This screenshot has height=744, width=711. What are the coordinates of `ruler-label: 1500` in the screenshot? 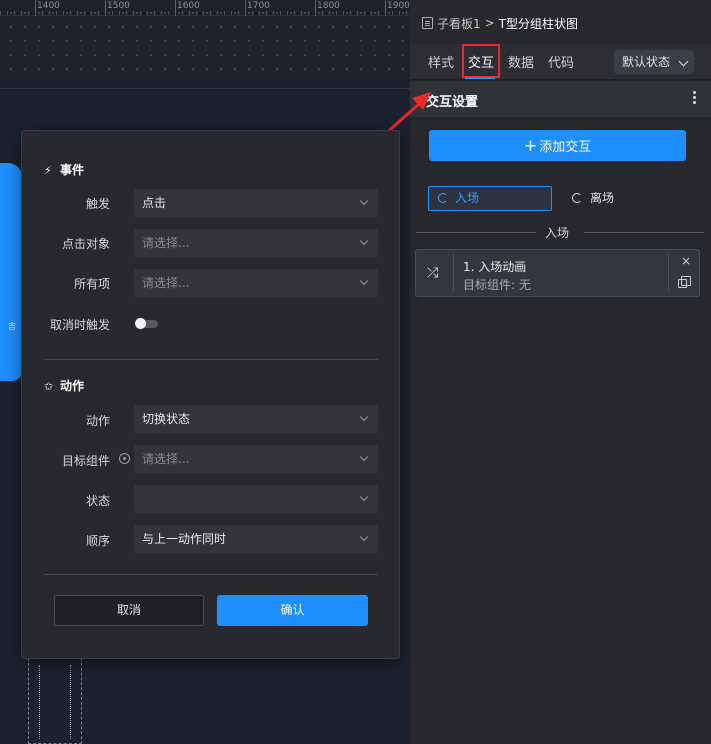 It's located at (118, 6).